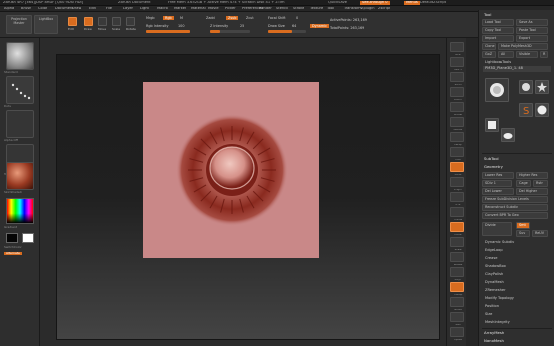 The width and height of the screenshot is (554, 346). I want to click on alternate-button: Alternate, so click(13, 253).